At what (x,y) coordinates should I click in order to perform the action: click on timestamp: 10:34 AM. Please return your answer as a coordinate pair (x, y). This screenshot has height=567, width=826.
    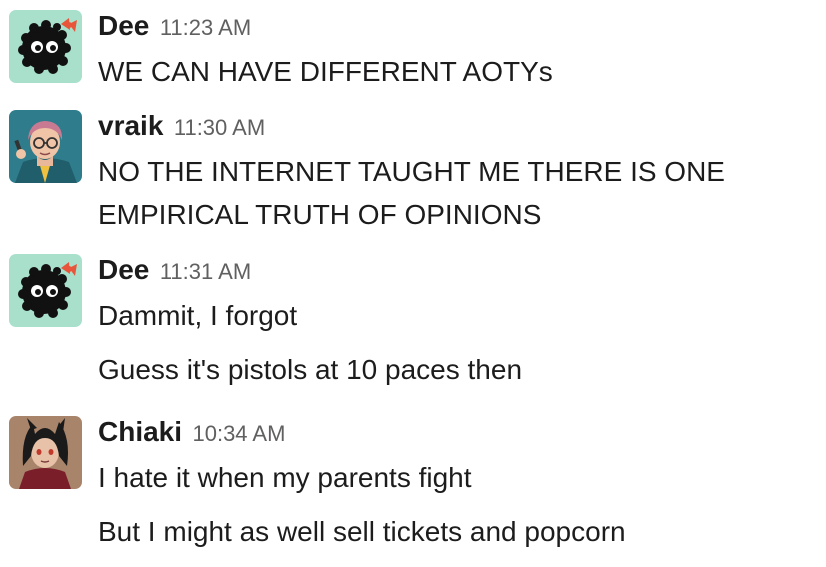
    Looking at the image, I should click on (238, 433).